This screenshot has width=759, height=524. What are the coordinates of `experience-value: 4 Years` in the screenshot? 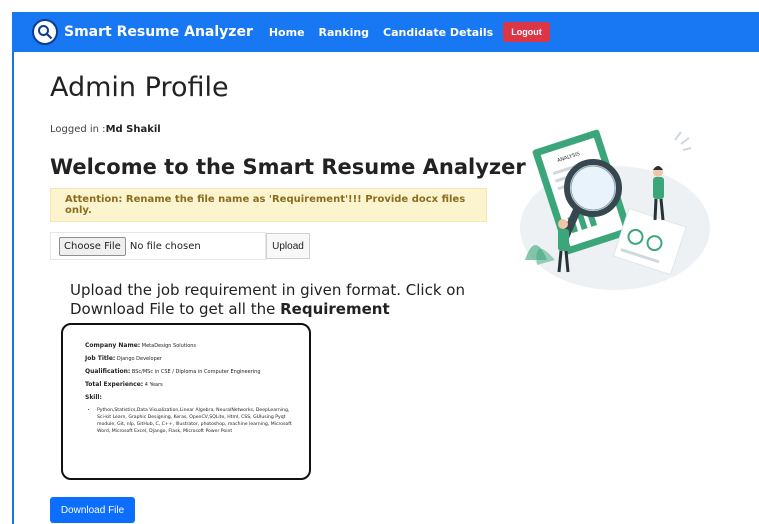 It's located at (153, 385).